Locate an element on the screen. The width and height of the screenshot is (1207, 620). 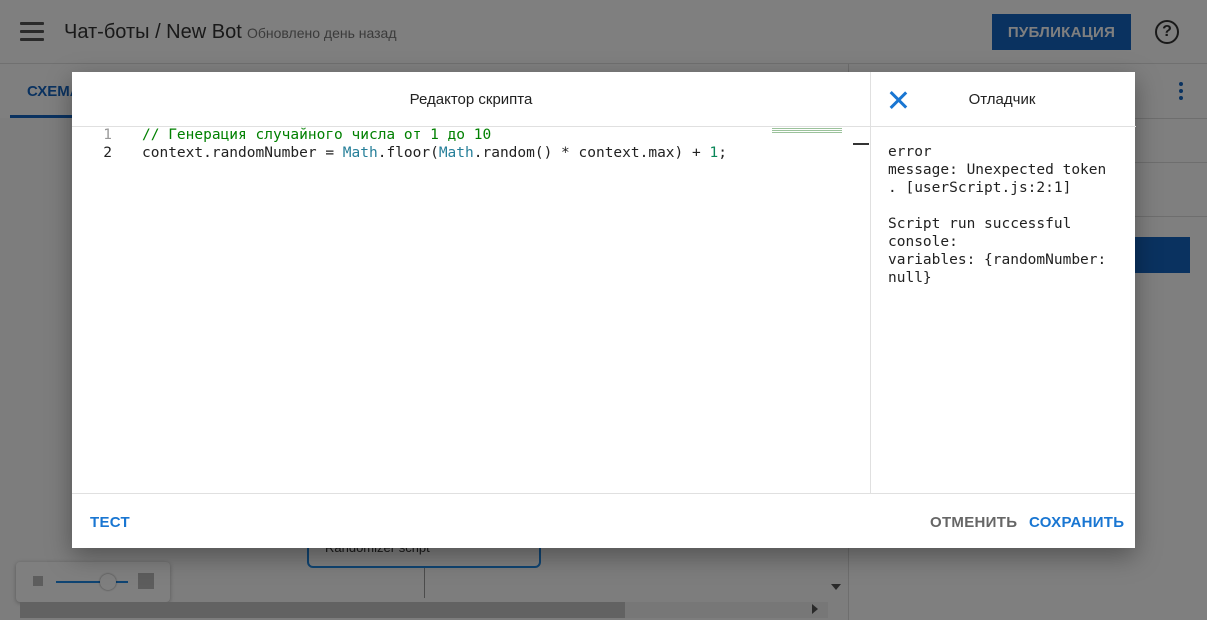
line-number: 2 is located at coordinates (107, 153).